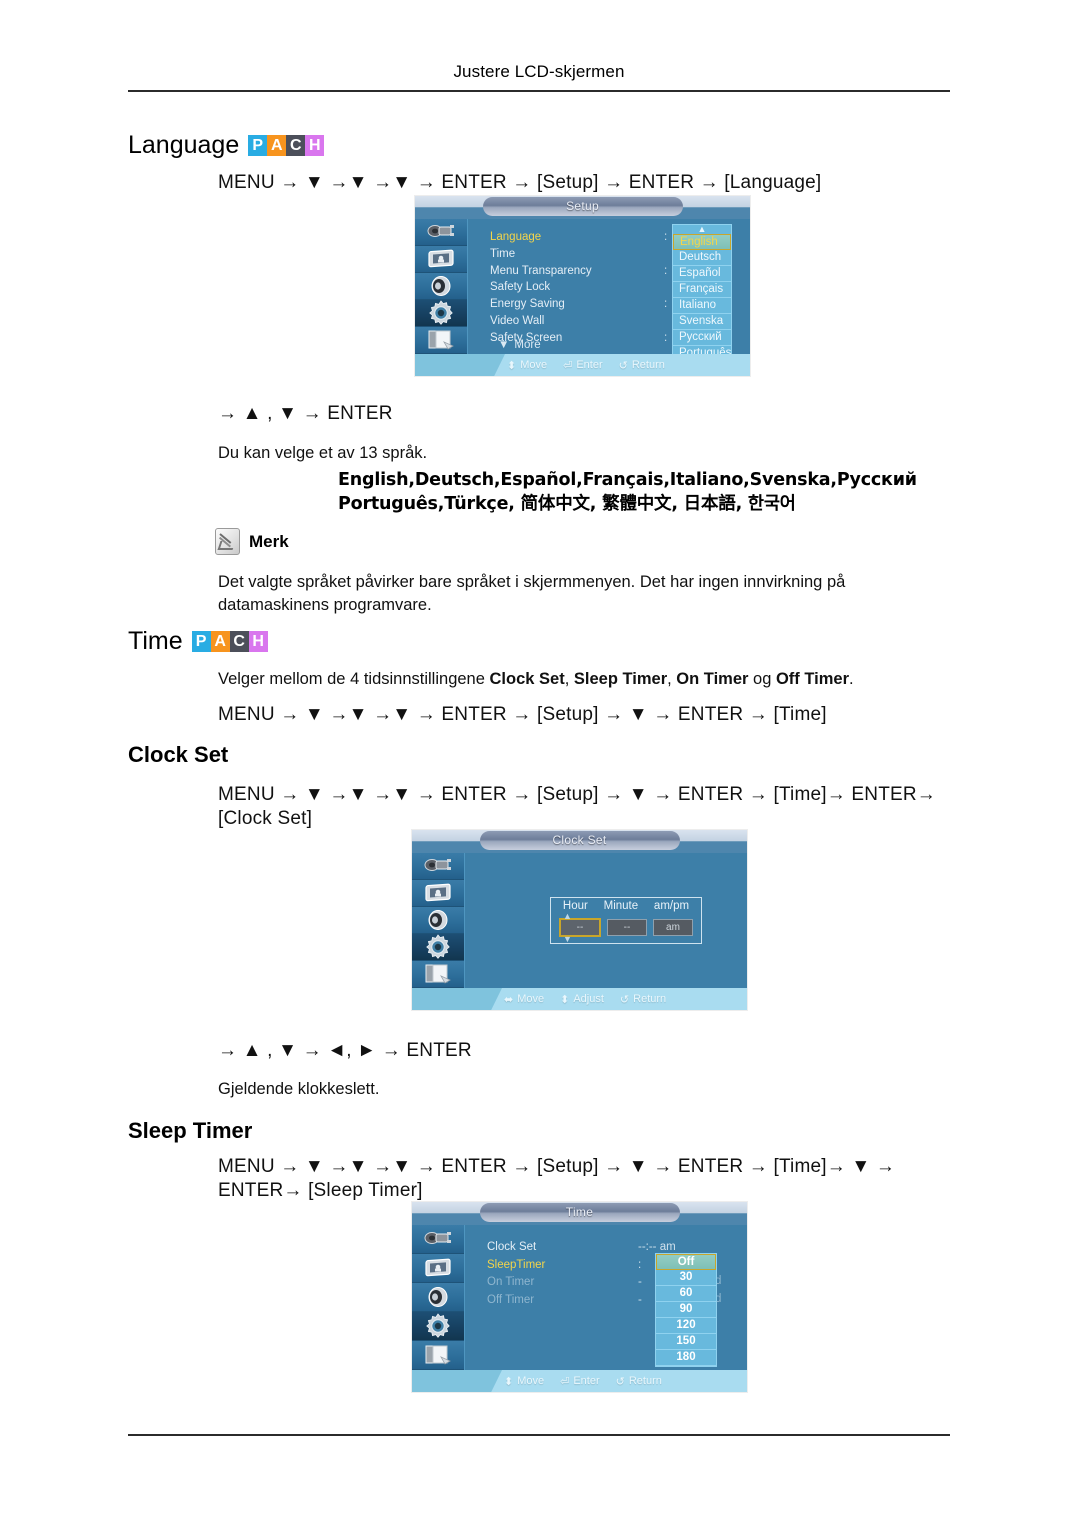 The width and height of the screenshot is (1080, 1527). I want to click on osd-time-footer-move: ⬍ Move, so click(524, 1381).